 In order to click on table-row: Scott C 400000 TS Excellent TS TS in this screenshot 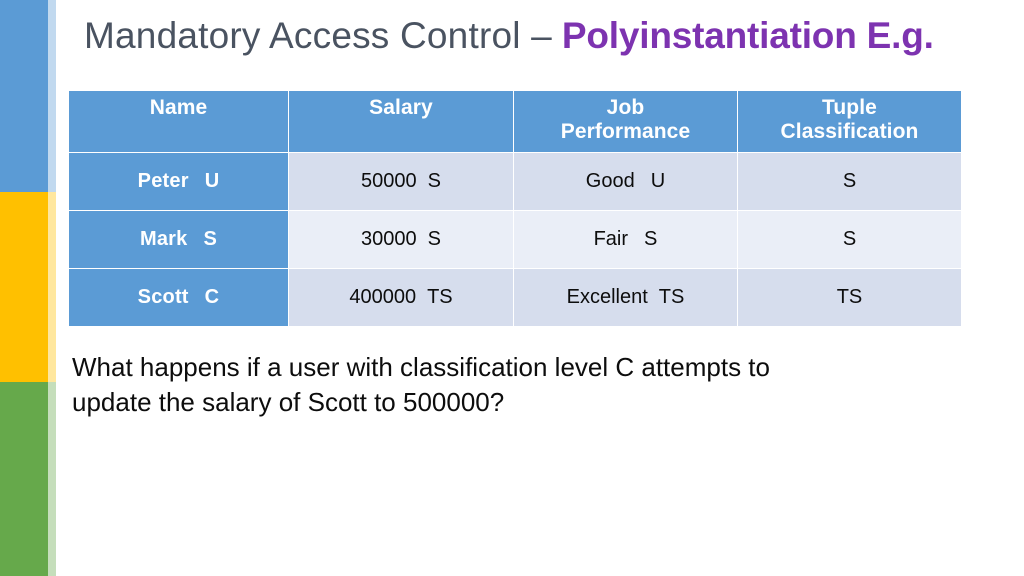, I will do `click(515, 297)`.